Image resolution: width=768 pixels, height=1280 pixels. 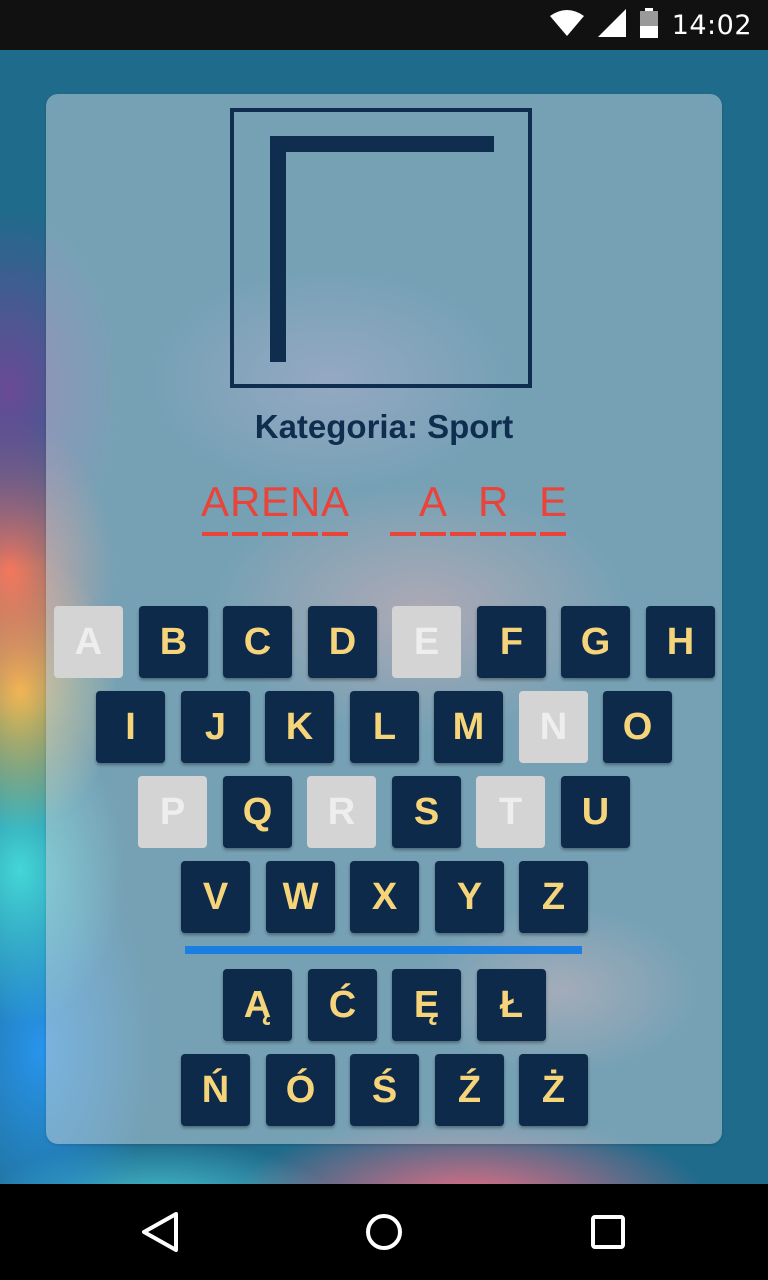 I want to click on recents-icon, so click(x=608, y=1232).